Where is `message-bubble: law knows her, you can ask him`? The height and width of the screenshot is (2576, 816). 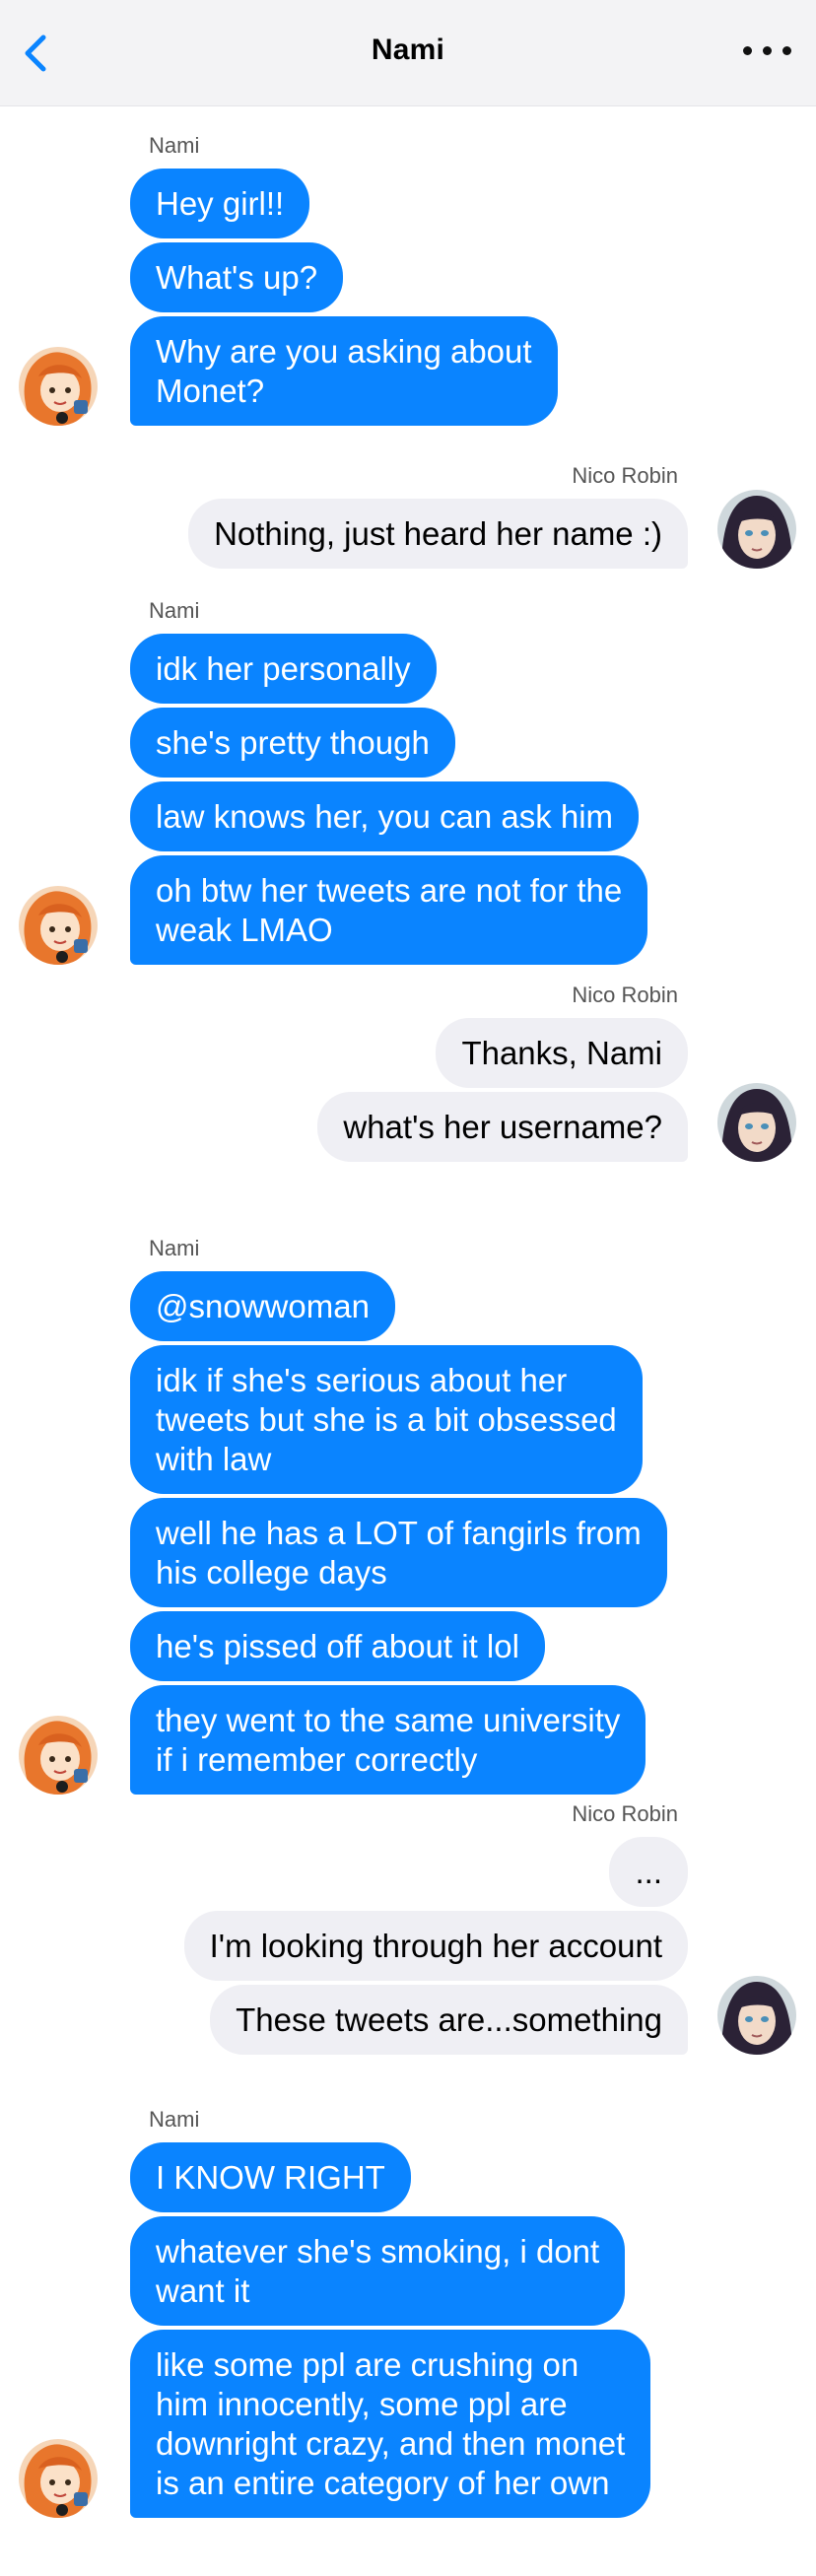
message-bubble: law knows her, you can ask him is located at coordinates (385, 816).